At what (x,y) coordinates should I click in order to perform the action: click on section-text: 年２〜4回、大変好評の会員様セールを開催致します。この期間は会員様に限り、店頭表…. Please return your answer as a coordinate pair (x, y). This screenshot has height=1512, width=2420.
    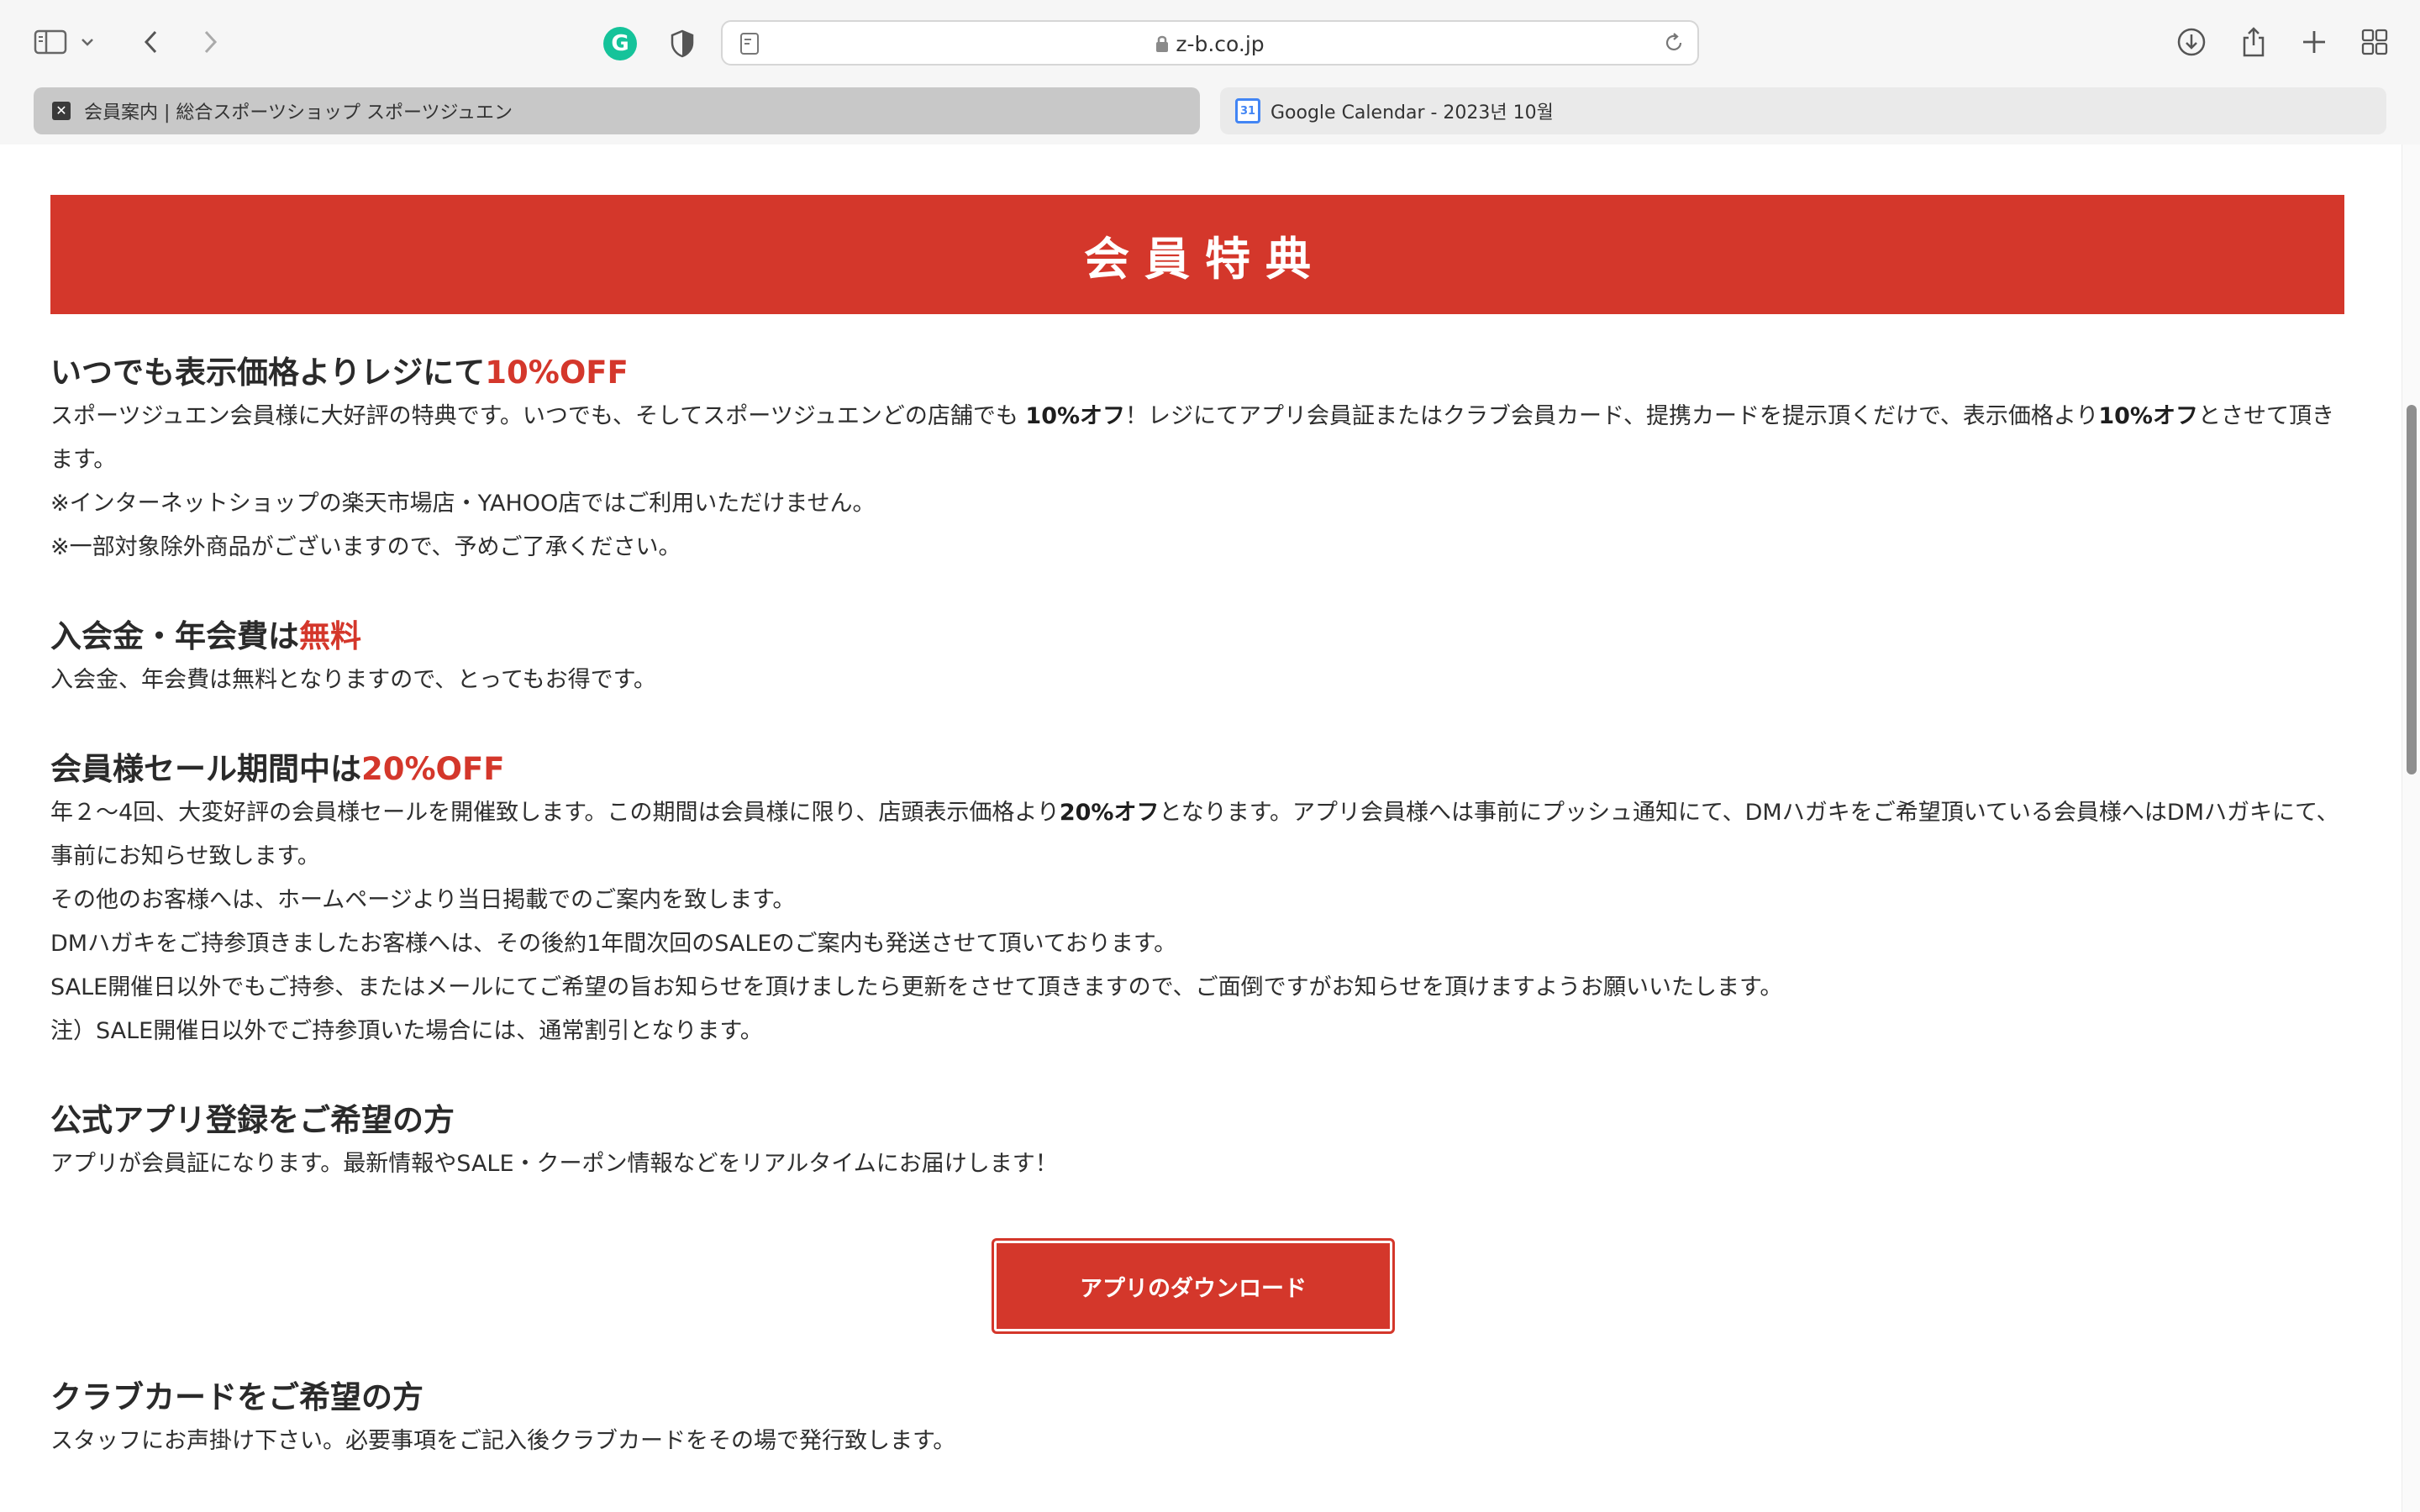
    Looking at the image, I should click on (1195, 834).